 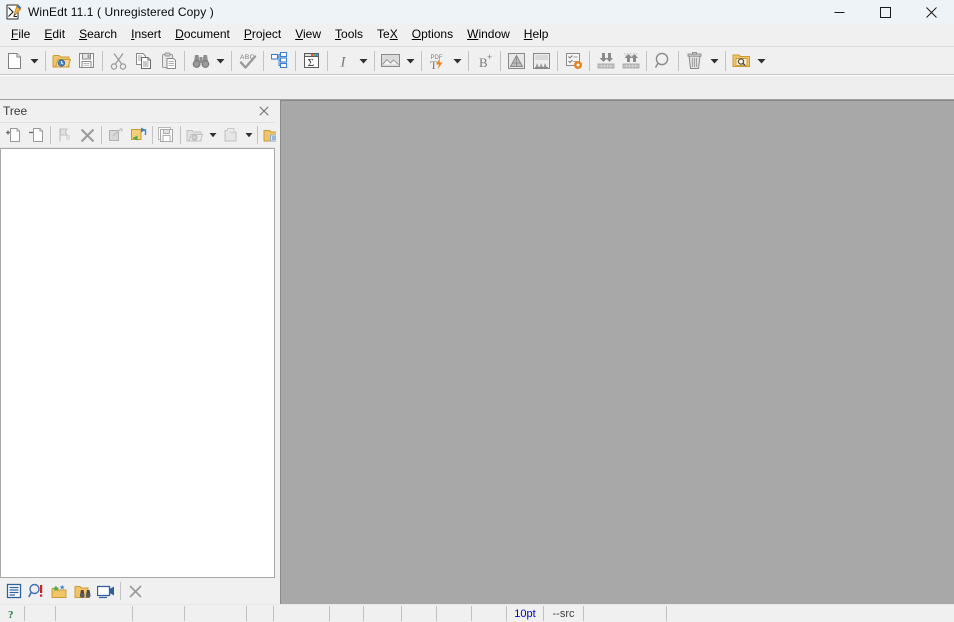 I want to click on fold-down-icon, so click(x=605, y=61).